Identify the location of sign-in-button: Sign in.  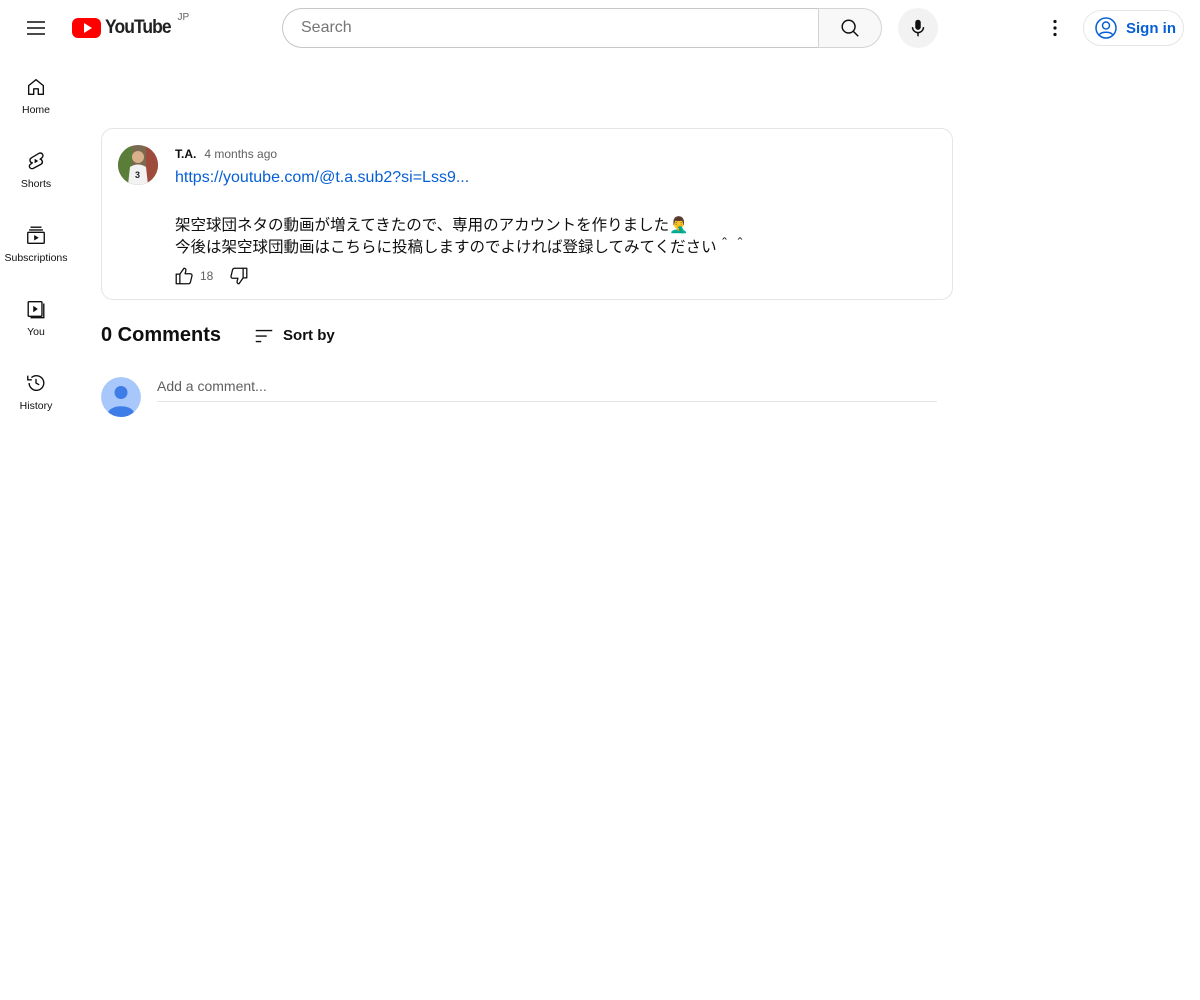
(1133, 28).